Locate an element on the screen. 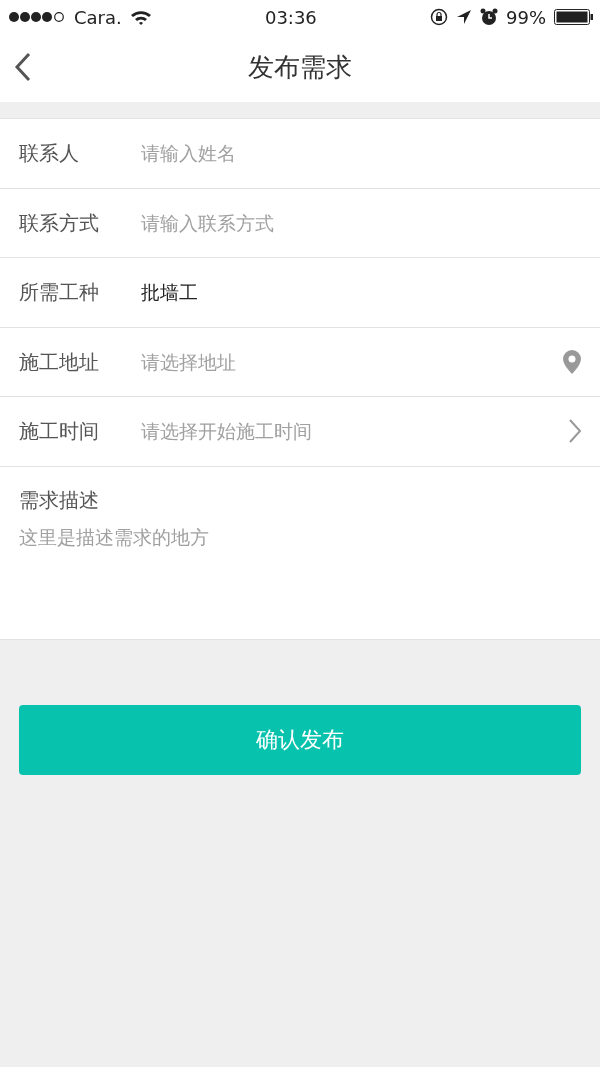 The image size is (600, 1067). input-field: 请输入姓名 is located at coordinates (361, 153).